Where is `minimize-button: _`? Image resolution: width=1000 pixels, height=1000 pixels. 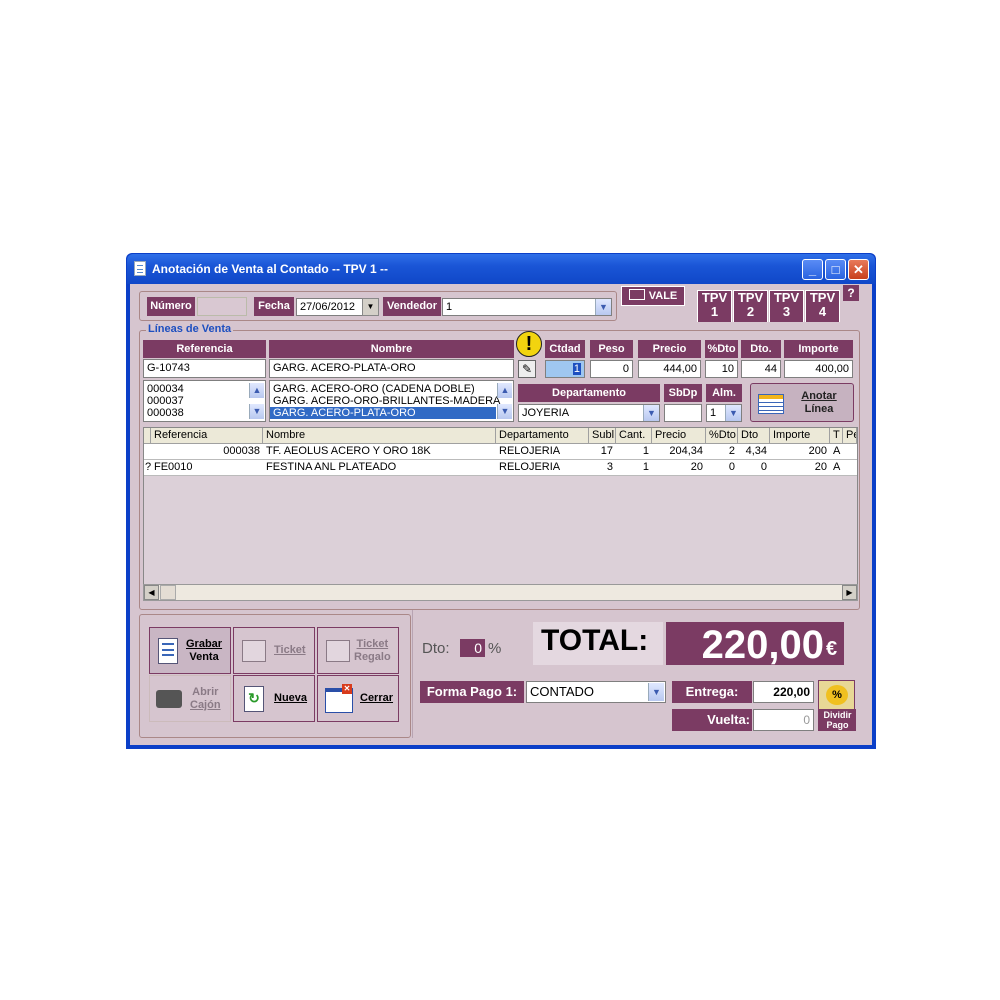
minimize-button: _ is located at coordinates (812, 269).